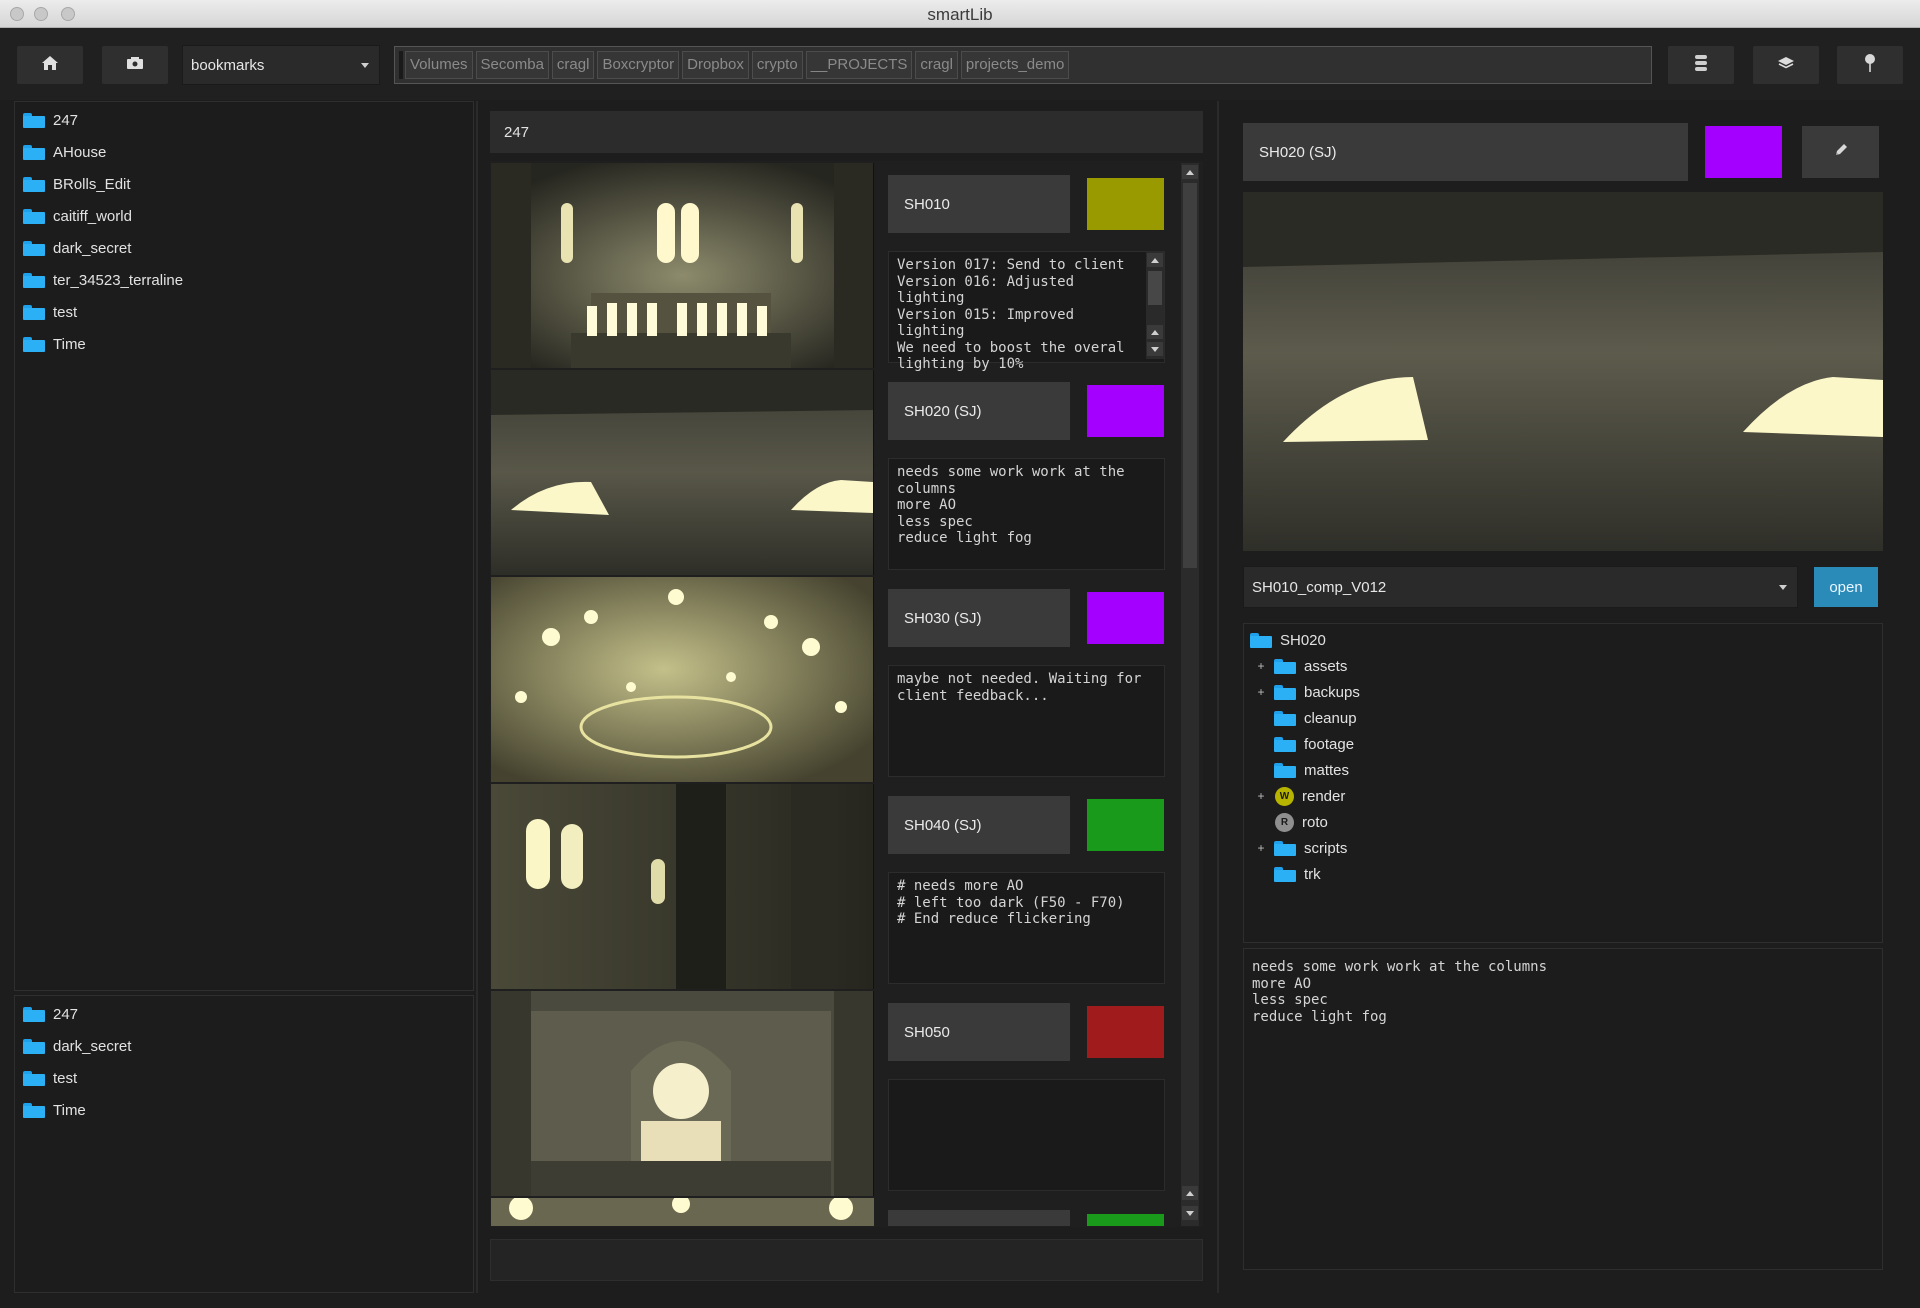  I want to click on tree-item-label: trk, so click(1312, 874).